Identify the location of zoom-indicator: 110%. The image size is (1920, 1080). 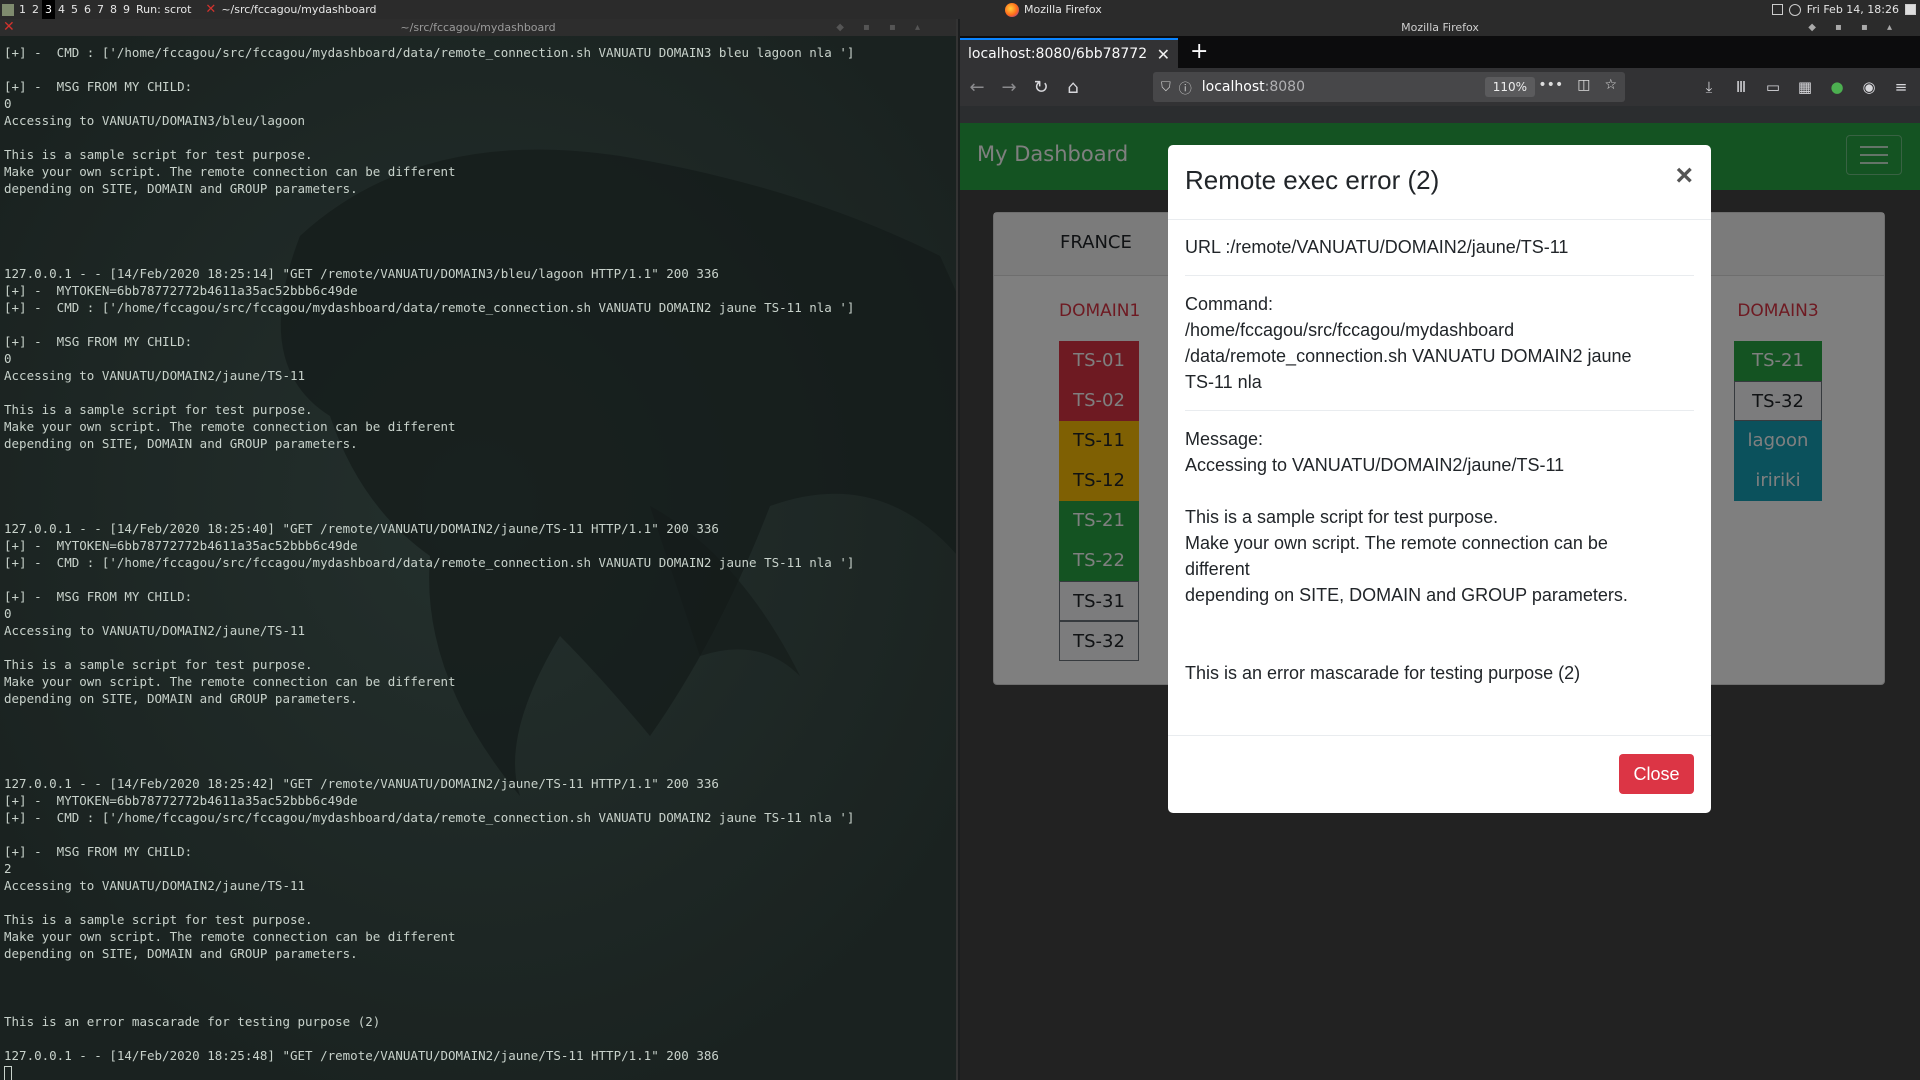
(1509, 87).